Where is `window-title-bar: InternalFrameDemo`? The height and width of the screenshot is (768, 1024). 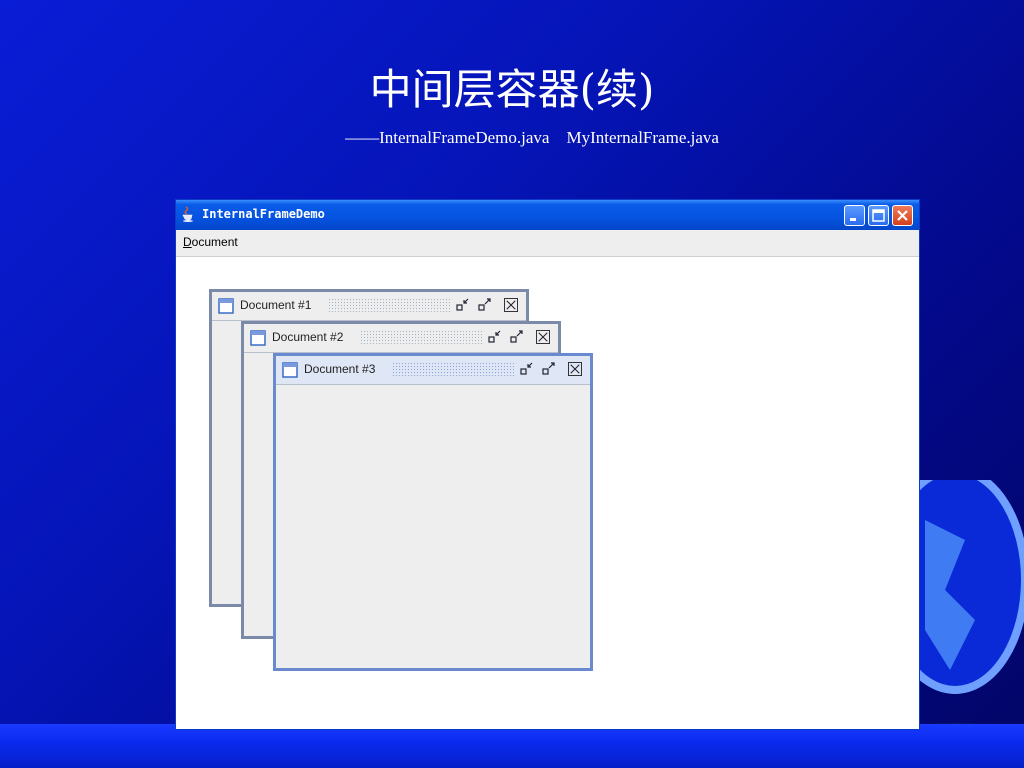
window-title-bar: InternalFrameDemo is located at coordinates (547, 215).